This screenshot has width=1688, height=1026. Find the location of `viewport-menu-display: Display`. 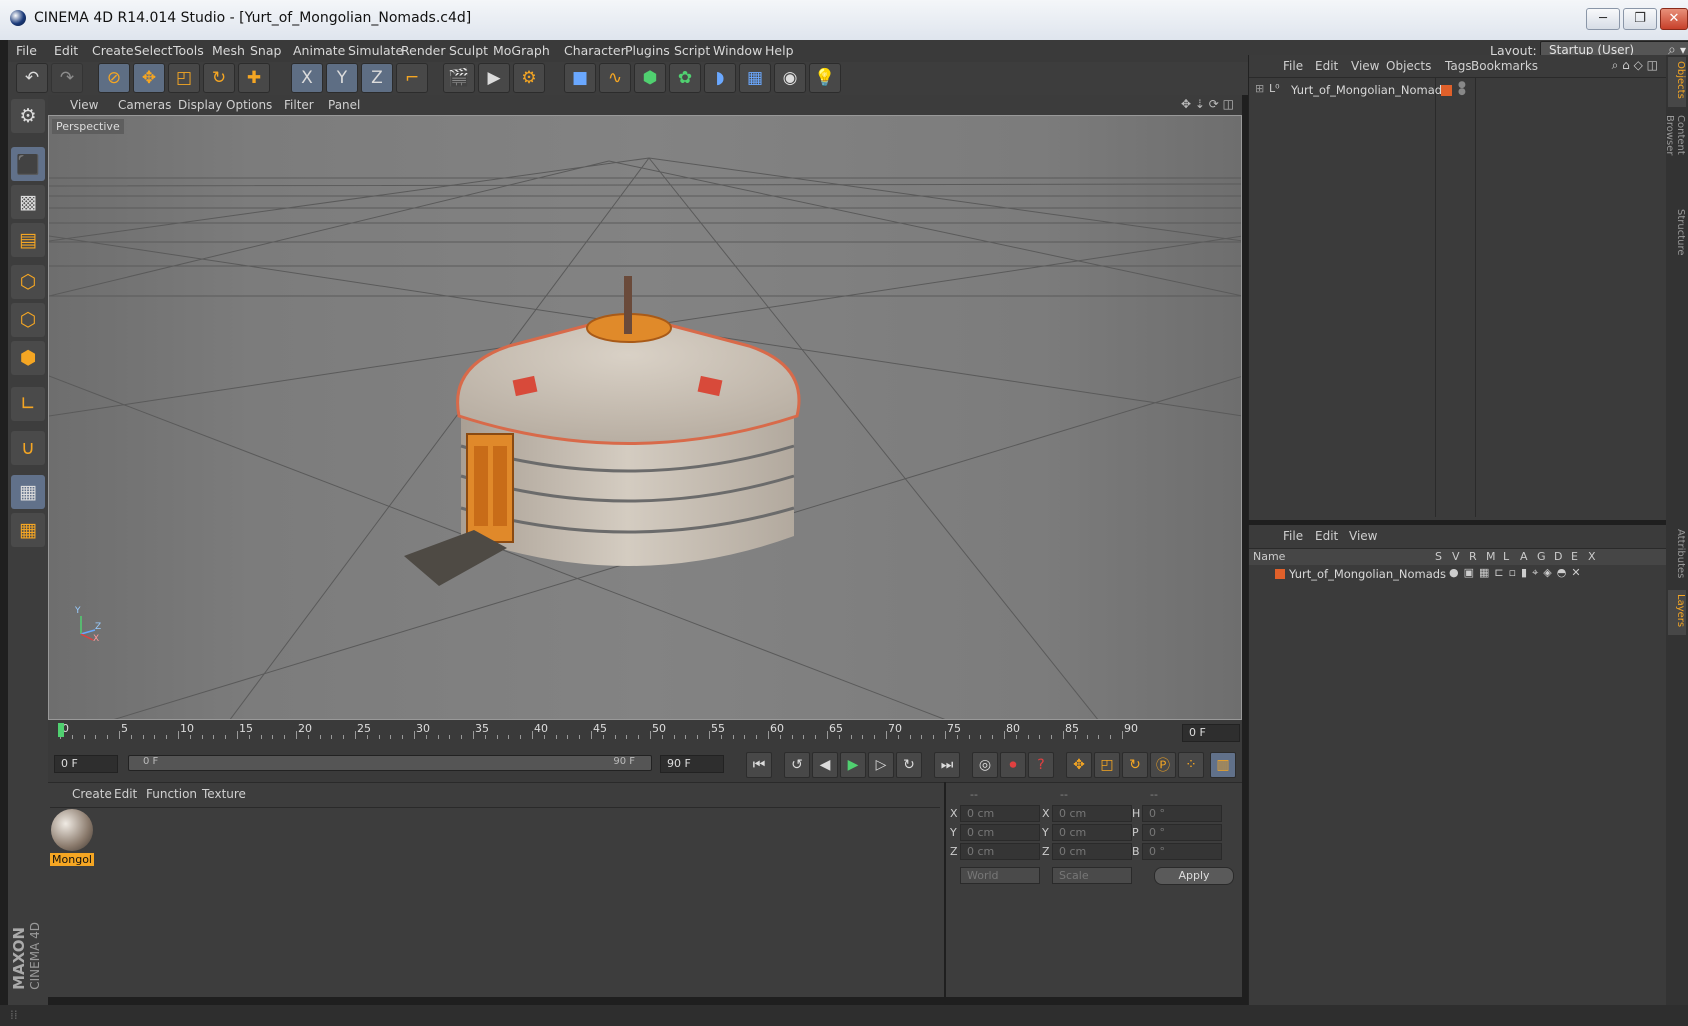

viewport-menu-display: Display is located at coordinates (200, 105).